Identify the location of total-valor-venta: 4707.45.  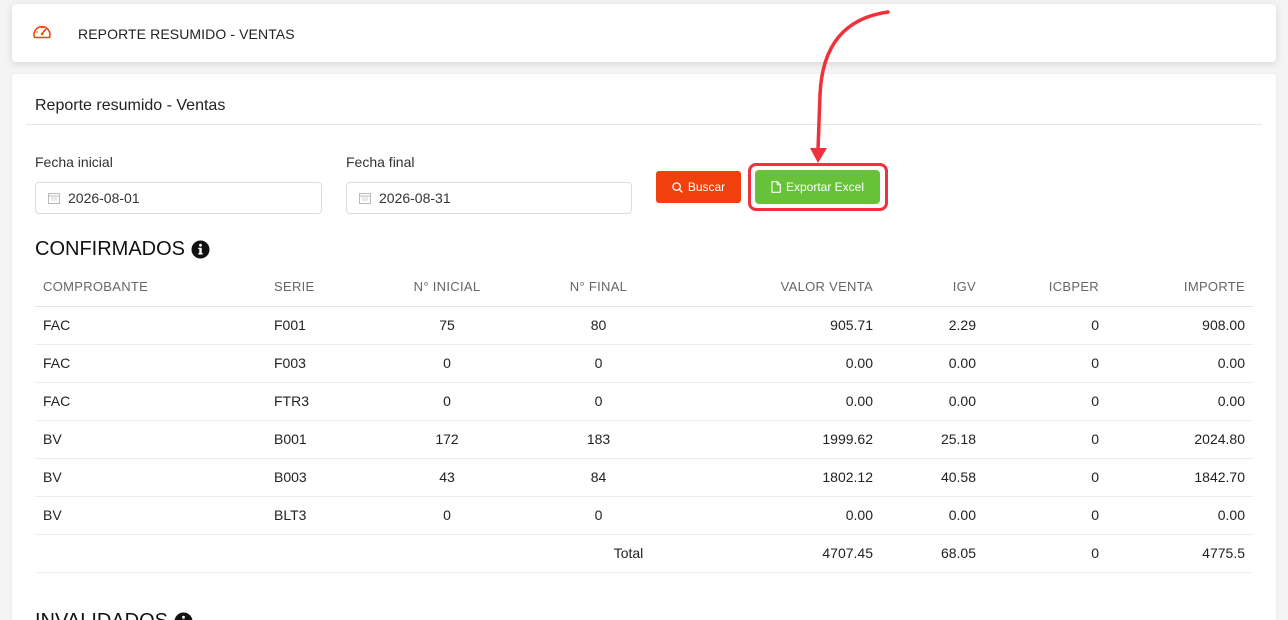
(784, 553).